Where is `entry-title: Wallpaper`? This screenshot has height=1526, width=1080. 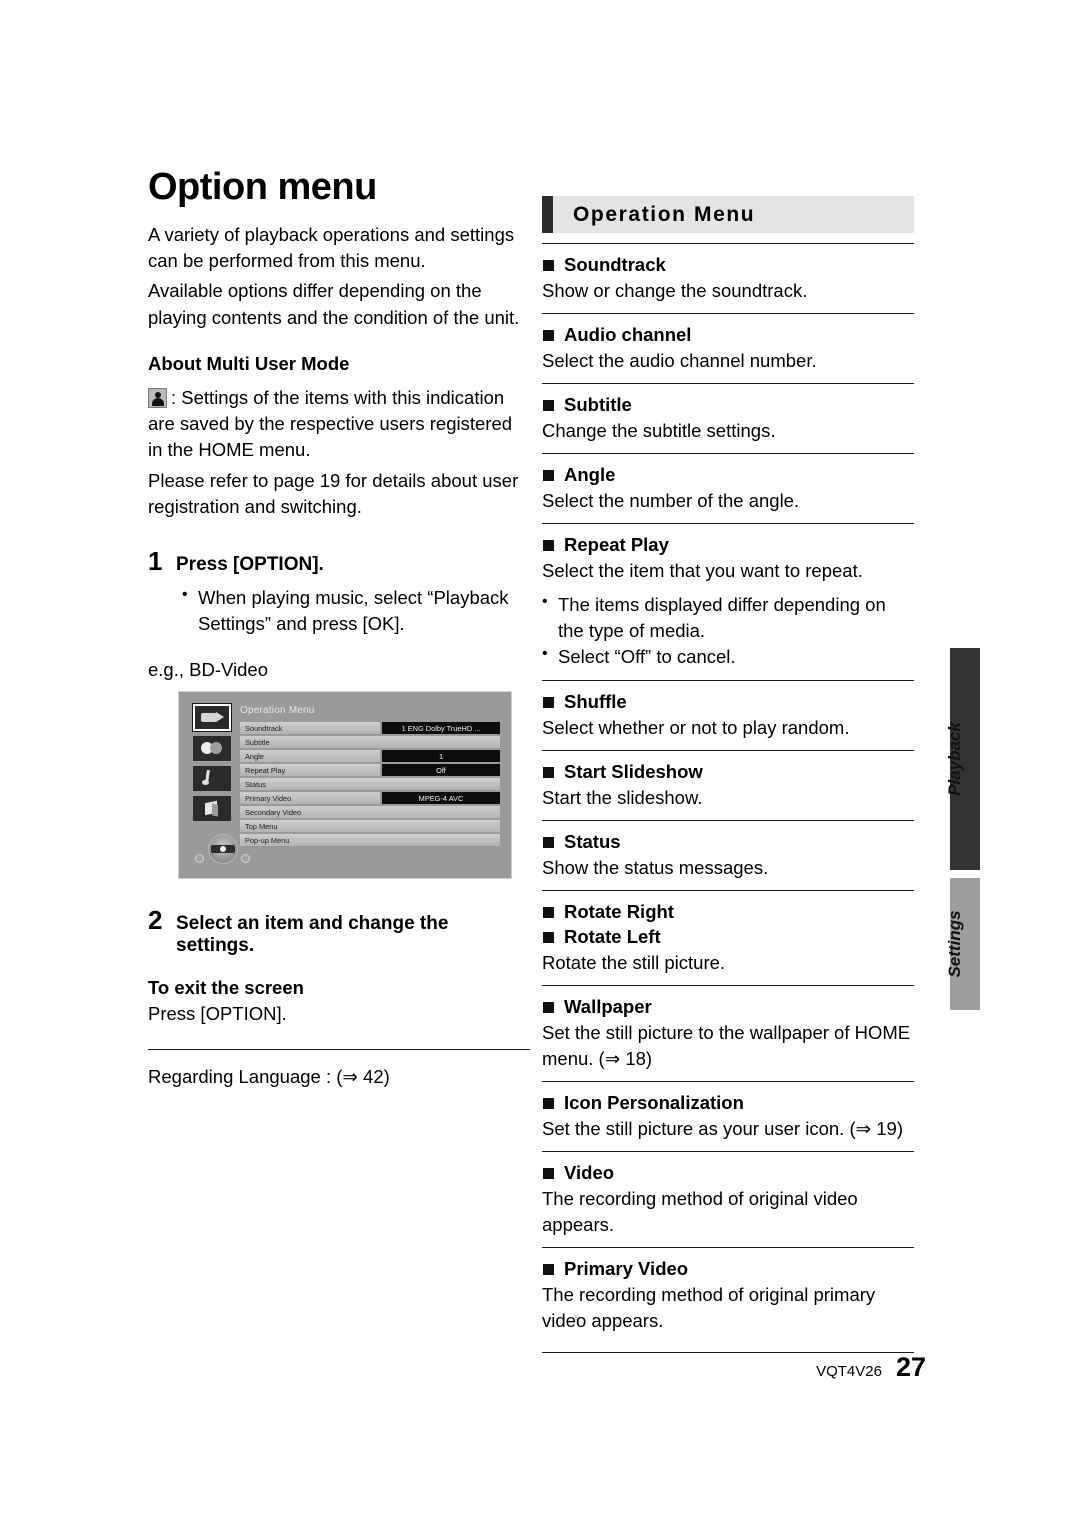 entry-title: Wallpaper is located at coordinates (728, 1007).